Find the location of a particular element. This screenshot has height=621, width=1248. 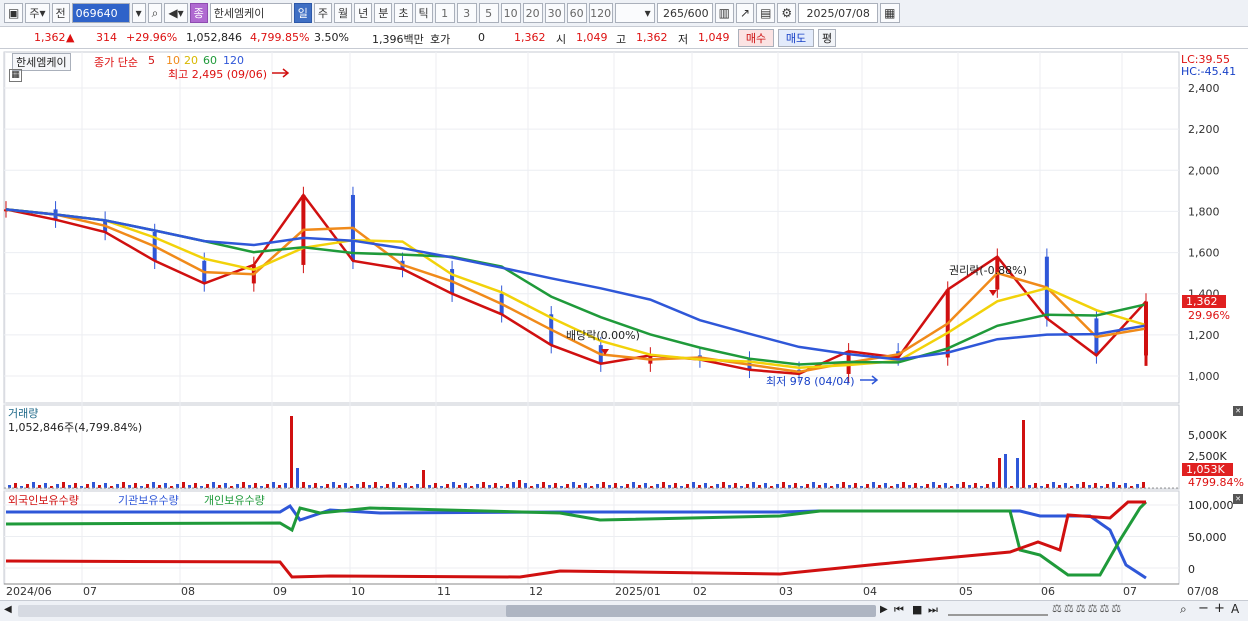

low-price: 1,049 is located at coordinates (714, 37).